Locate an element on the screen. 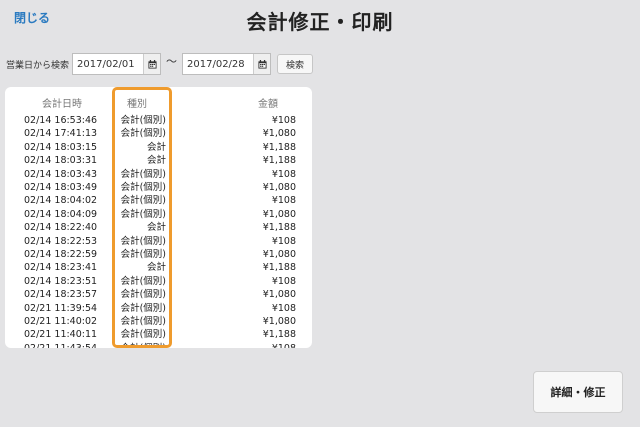 This screenshot has height=427, width=640. table-row: 02/14 18:23:41 会計 ¥1,188 is located at coordinates (158, 267).